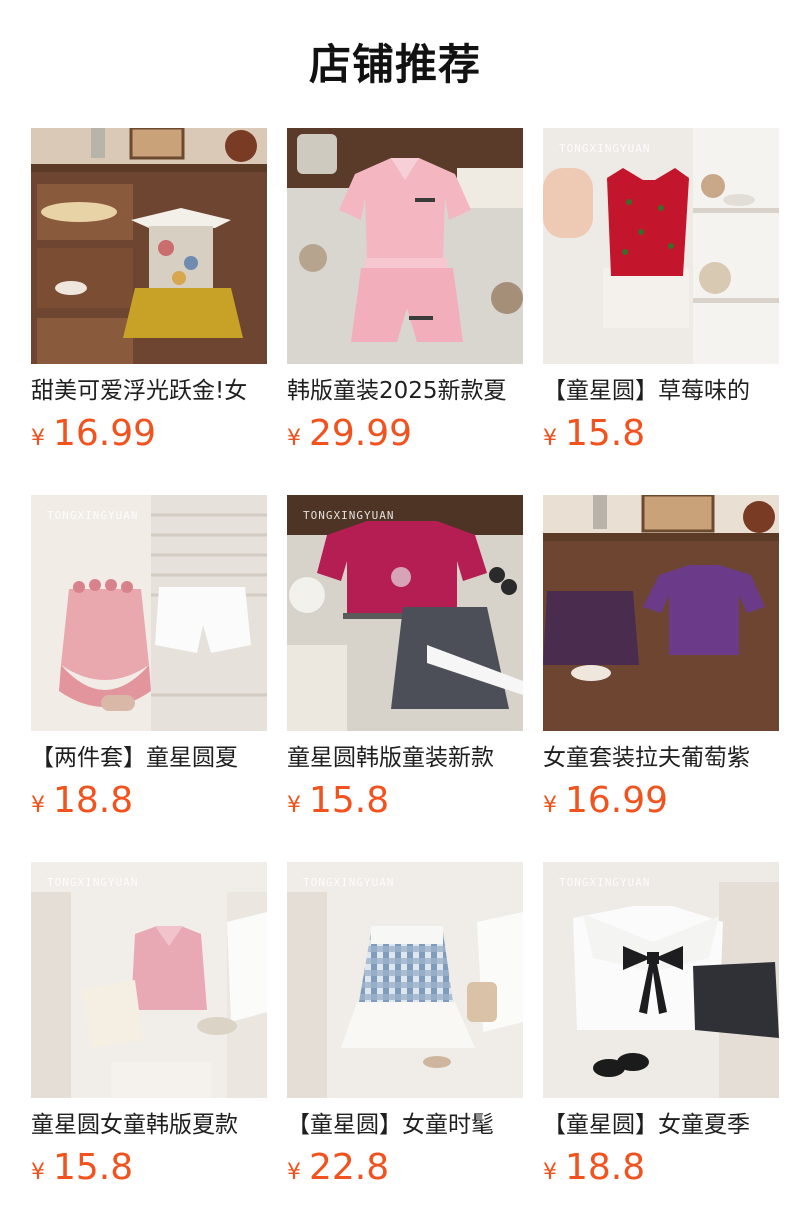 Image resolution: width=790 pixels, height=1230 pixels. Describe the element at coordinates (149, 391) in the screenshot. I see `product-name: 甜美可爱浮光跃金!女` at that location.